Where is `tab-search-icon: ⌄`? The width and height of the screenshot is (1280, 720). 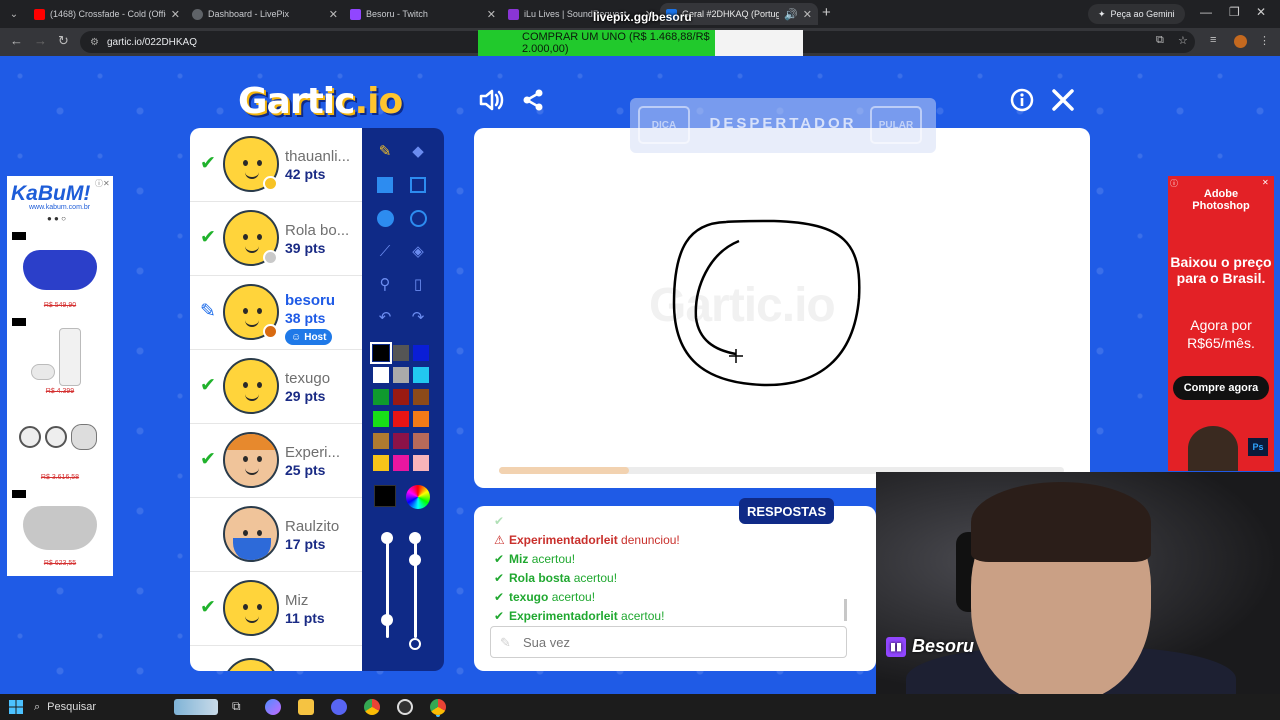
tab-search-icon: ⌄ is located at coordinates (14, 14).